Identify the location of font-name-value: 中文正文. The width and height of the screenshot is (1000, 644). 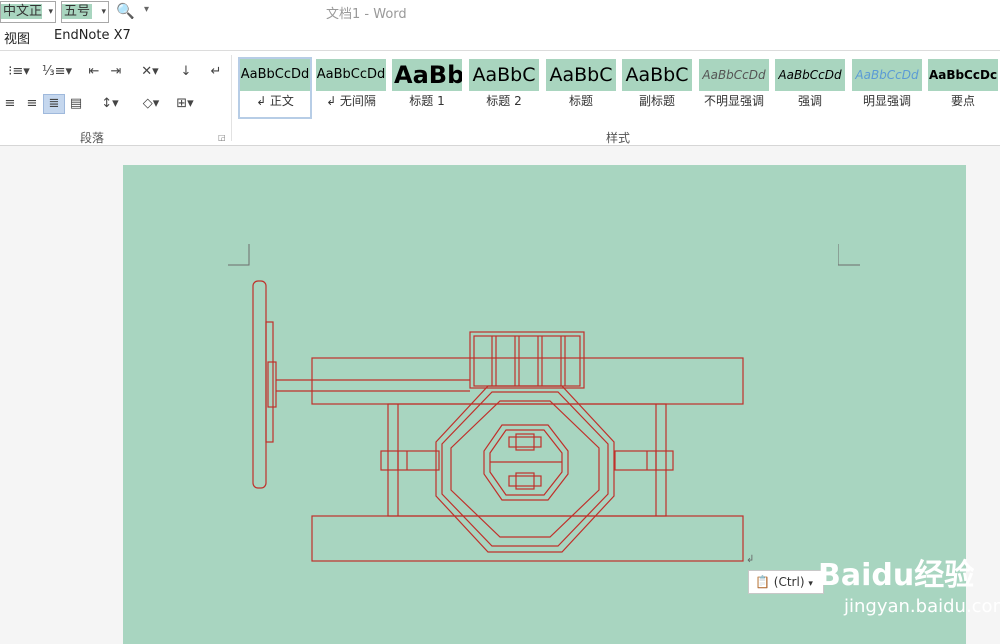
(22, 13).